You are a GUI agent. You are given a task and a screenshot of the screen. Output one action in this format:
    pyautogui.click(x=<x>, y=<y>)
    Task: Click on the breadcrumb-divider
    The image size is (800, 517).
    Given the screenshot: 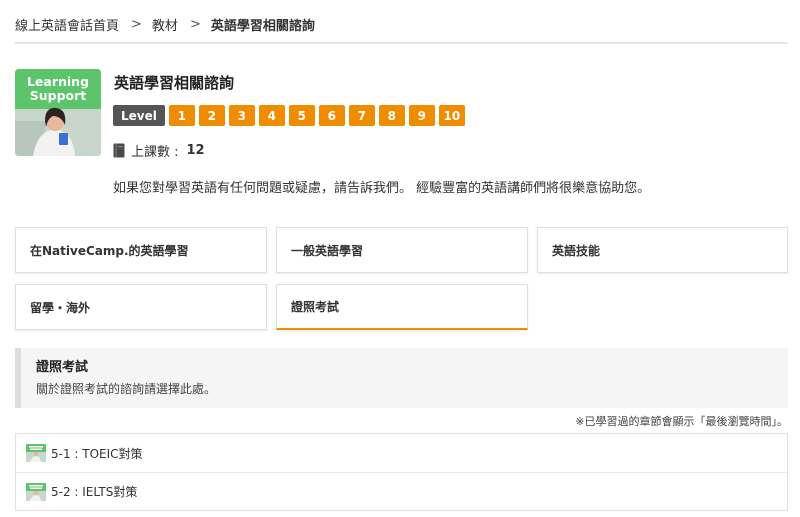 What is the action you would take?
    pyautogui.click(x=401, y=43)
    